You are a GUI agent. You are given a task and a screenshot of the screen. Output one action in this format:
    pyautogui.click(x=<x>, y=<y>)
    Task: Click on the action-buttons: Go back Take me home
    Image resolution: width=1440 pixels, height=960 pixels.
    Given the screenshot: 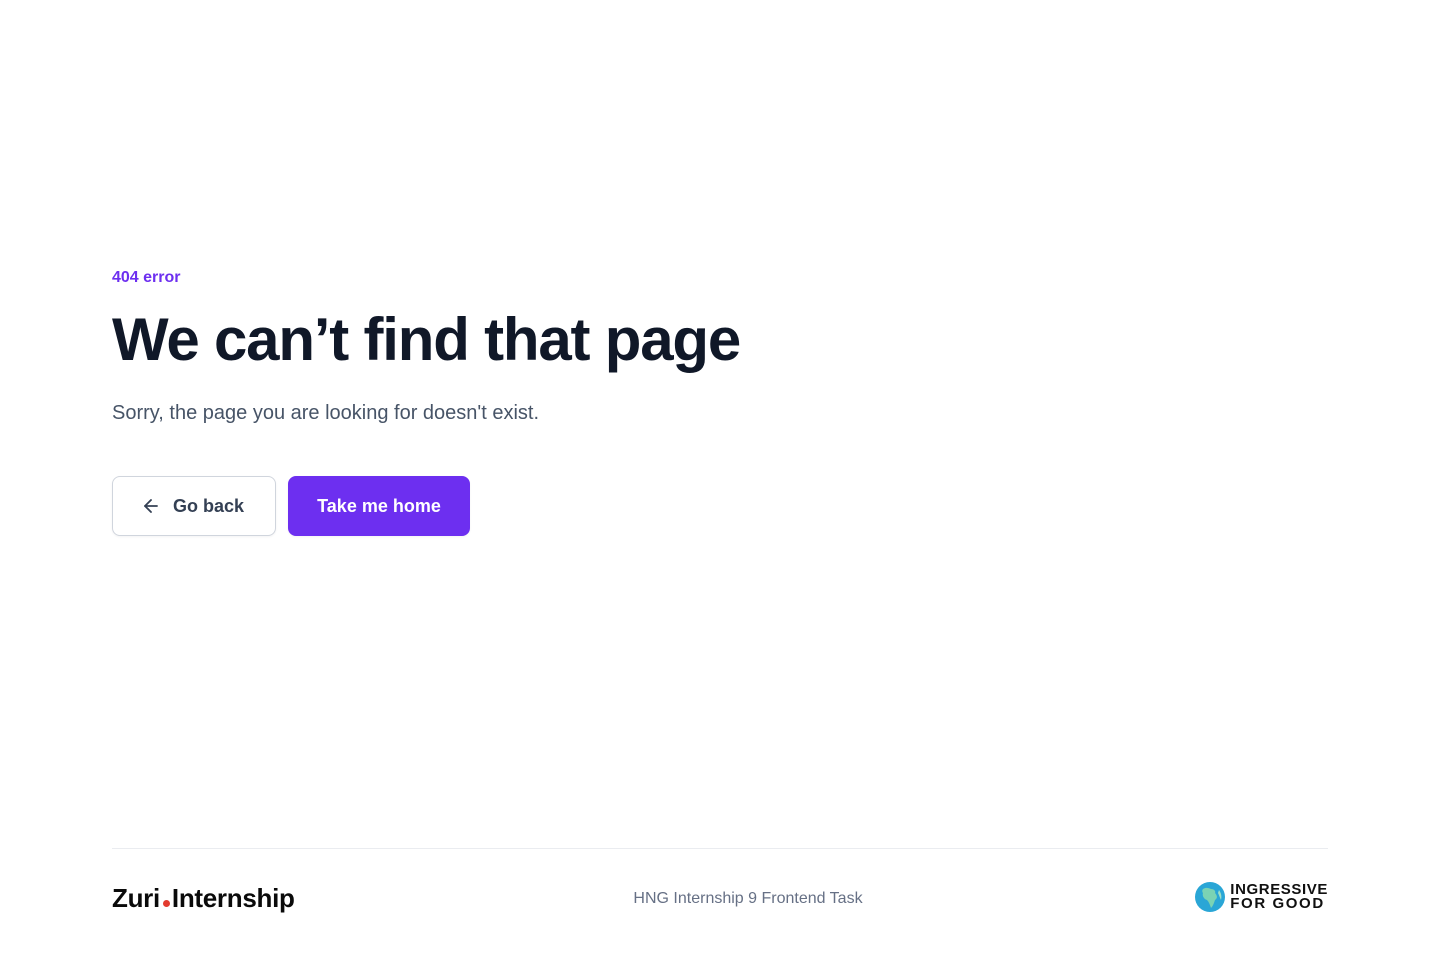 What is the action you would take?
    pyautogui.click(x=426, y=506)
    